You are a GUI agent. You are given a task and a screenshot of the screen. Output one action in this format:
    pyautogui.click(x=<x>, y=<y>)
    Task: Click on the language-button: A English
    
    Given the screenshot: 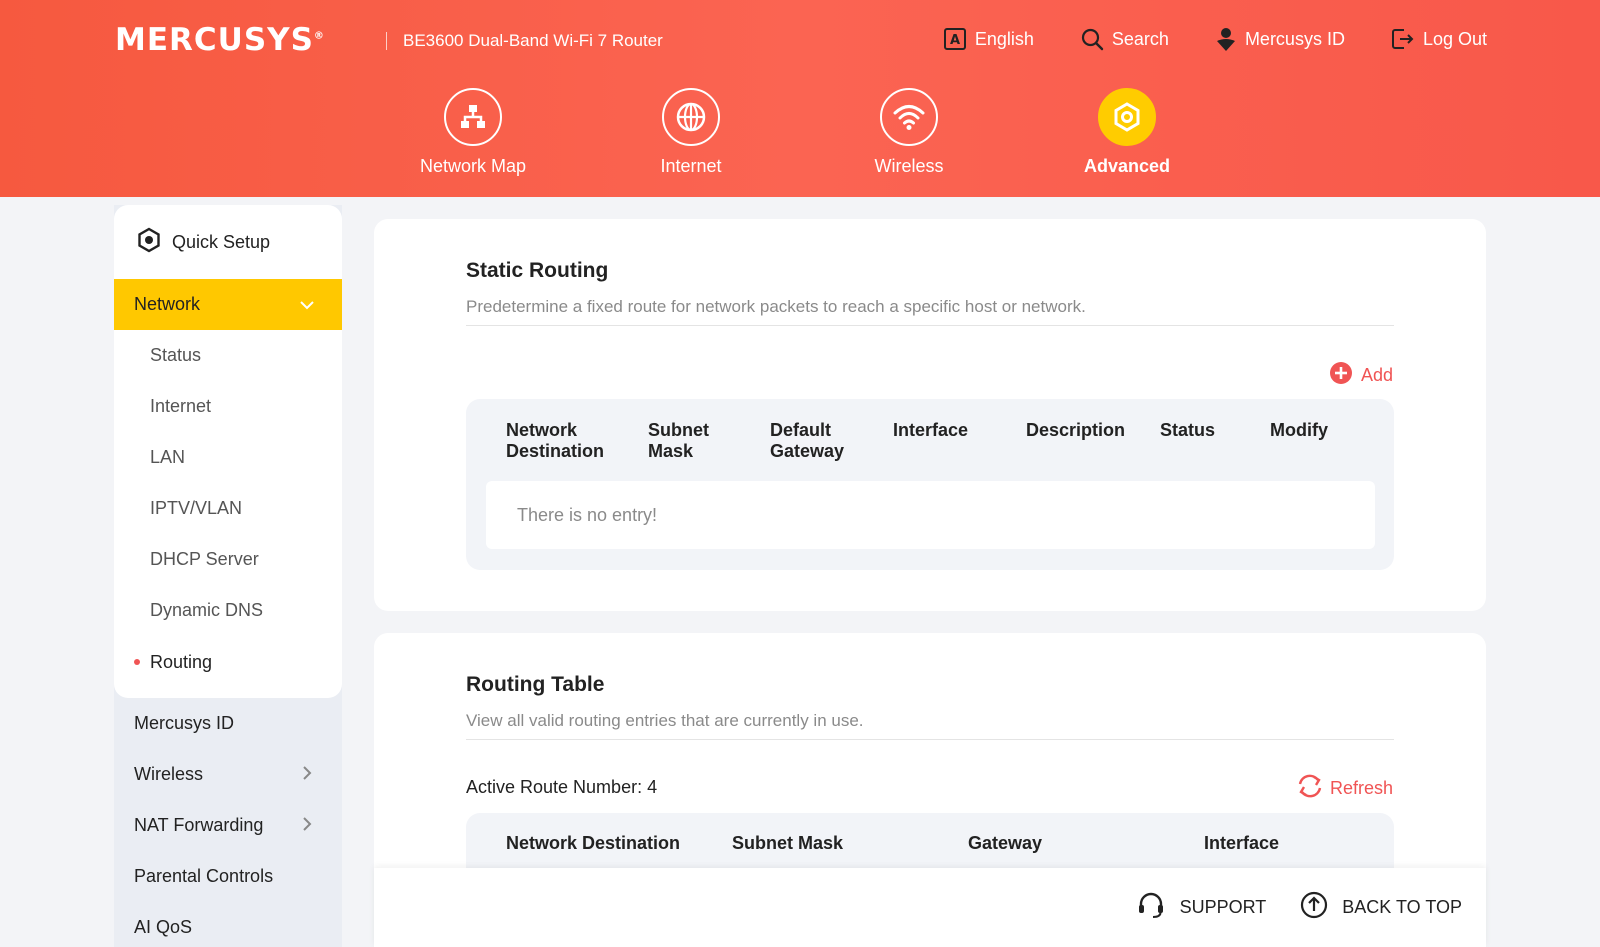 What is the action you would take?
    pyautogui.click(x=988, y=39)
    